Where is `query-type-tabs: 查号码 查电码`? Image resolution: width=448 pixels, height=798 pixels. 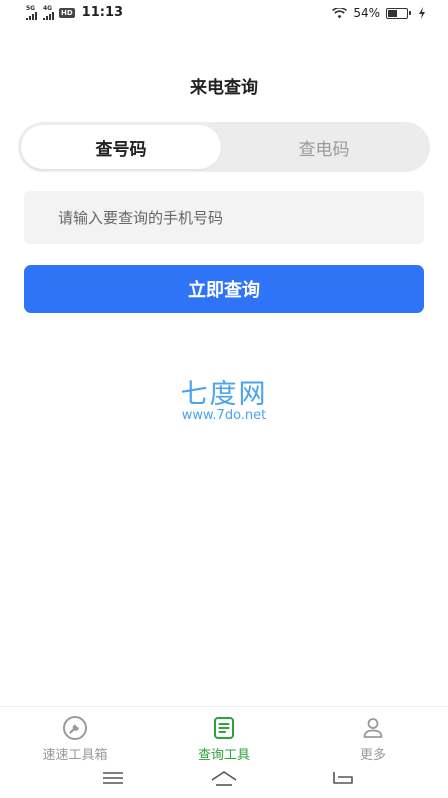 query-type-tabs: 查号码 查电码 is located at coordinates (224, 147).